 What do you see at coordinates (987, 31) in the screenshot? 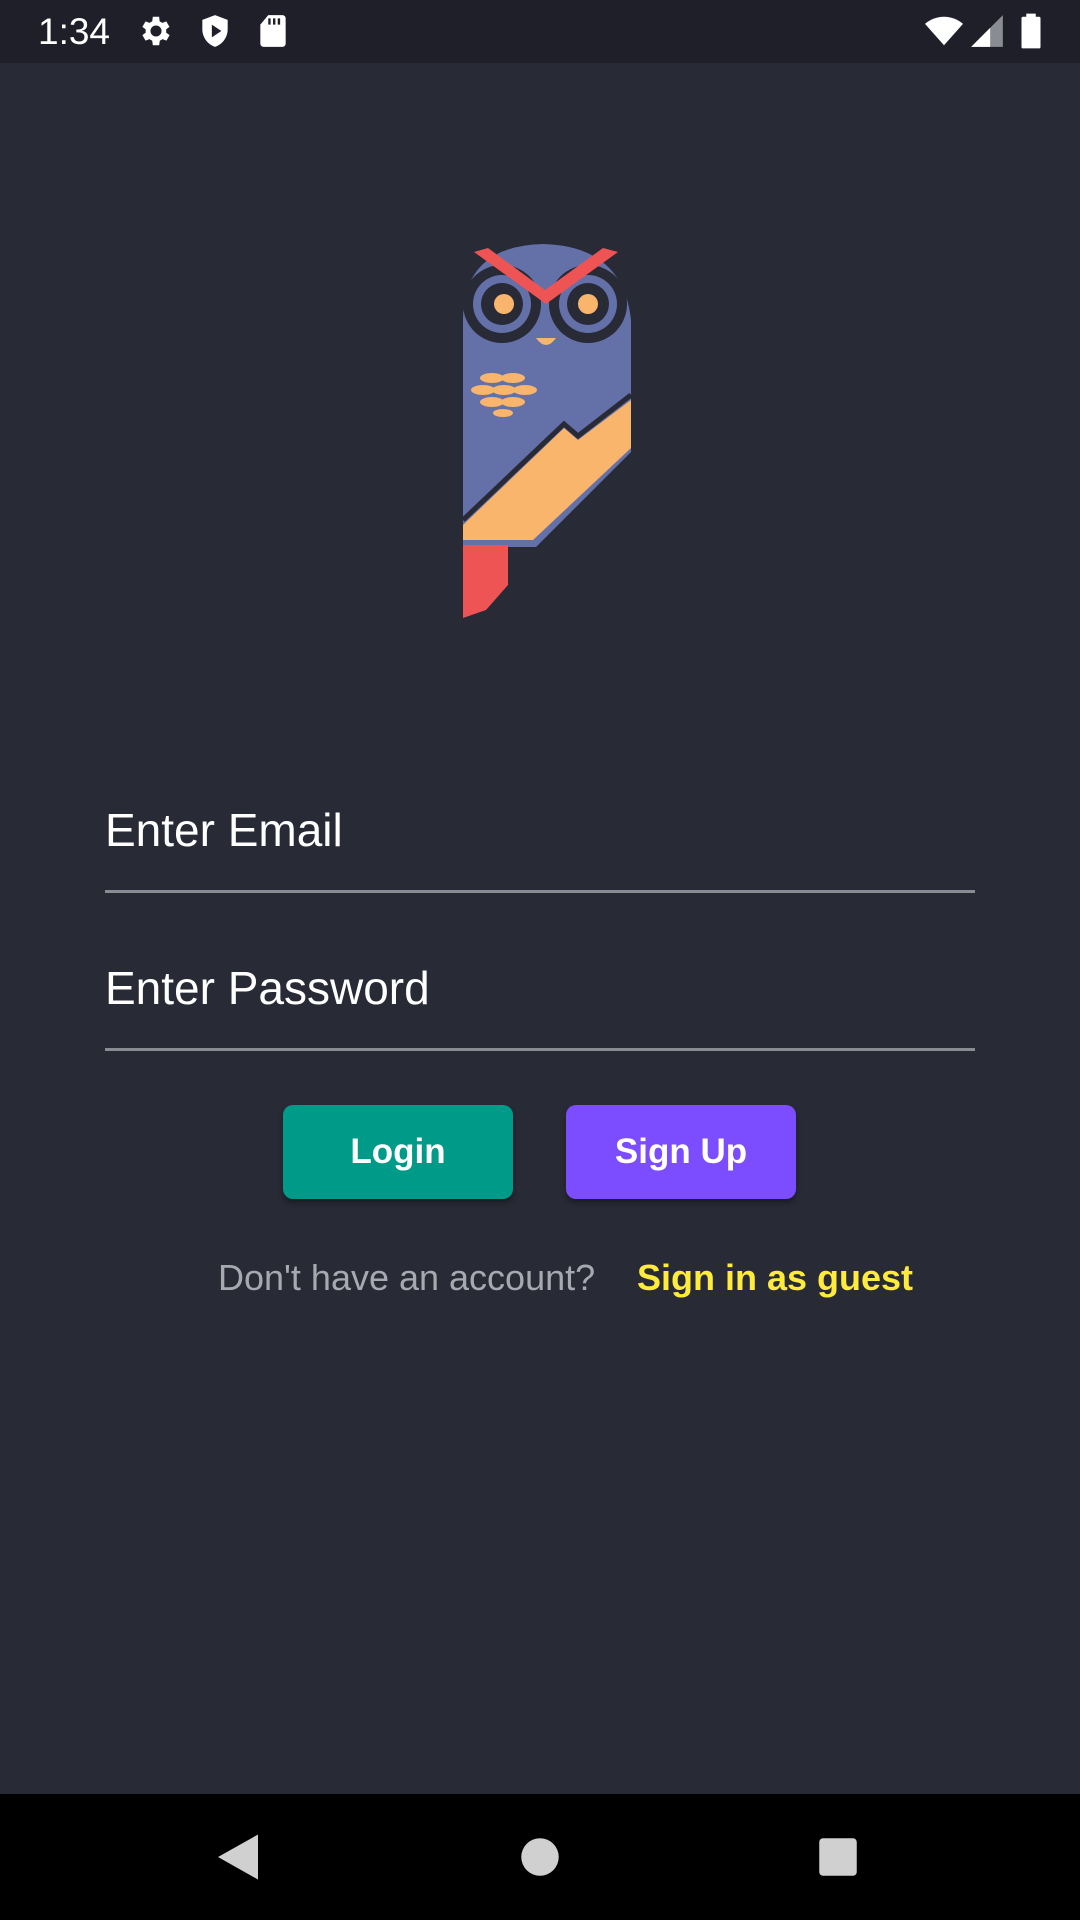
I see `cell-signal-icon` at bounding box center [987, 31].